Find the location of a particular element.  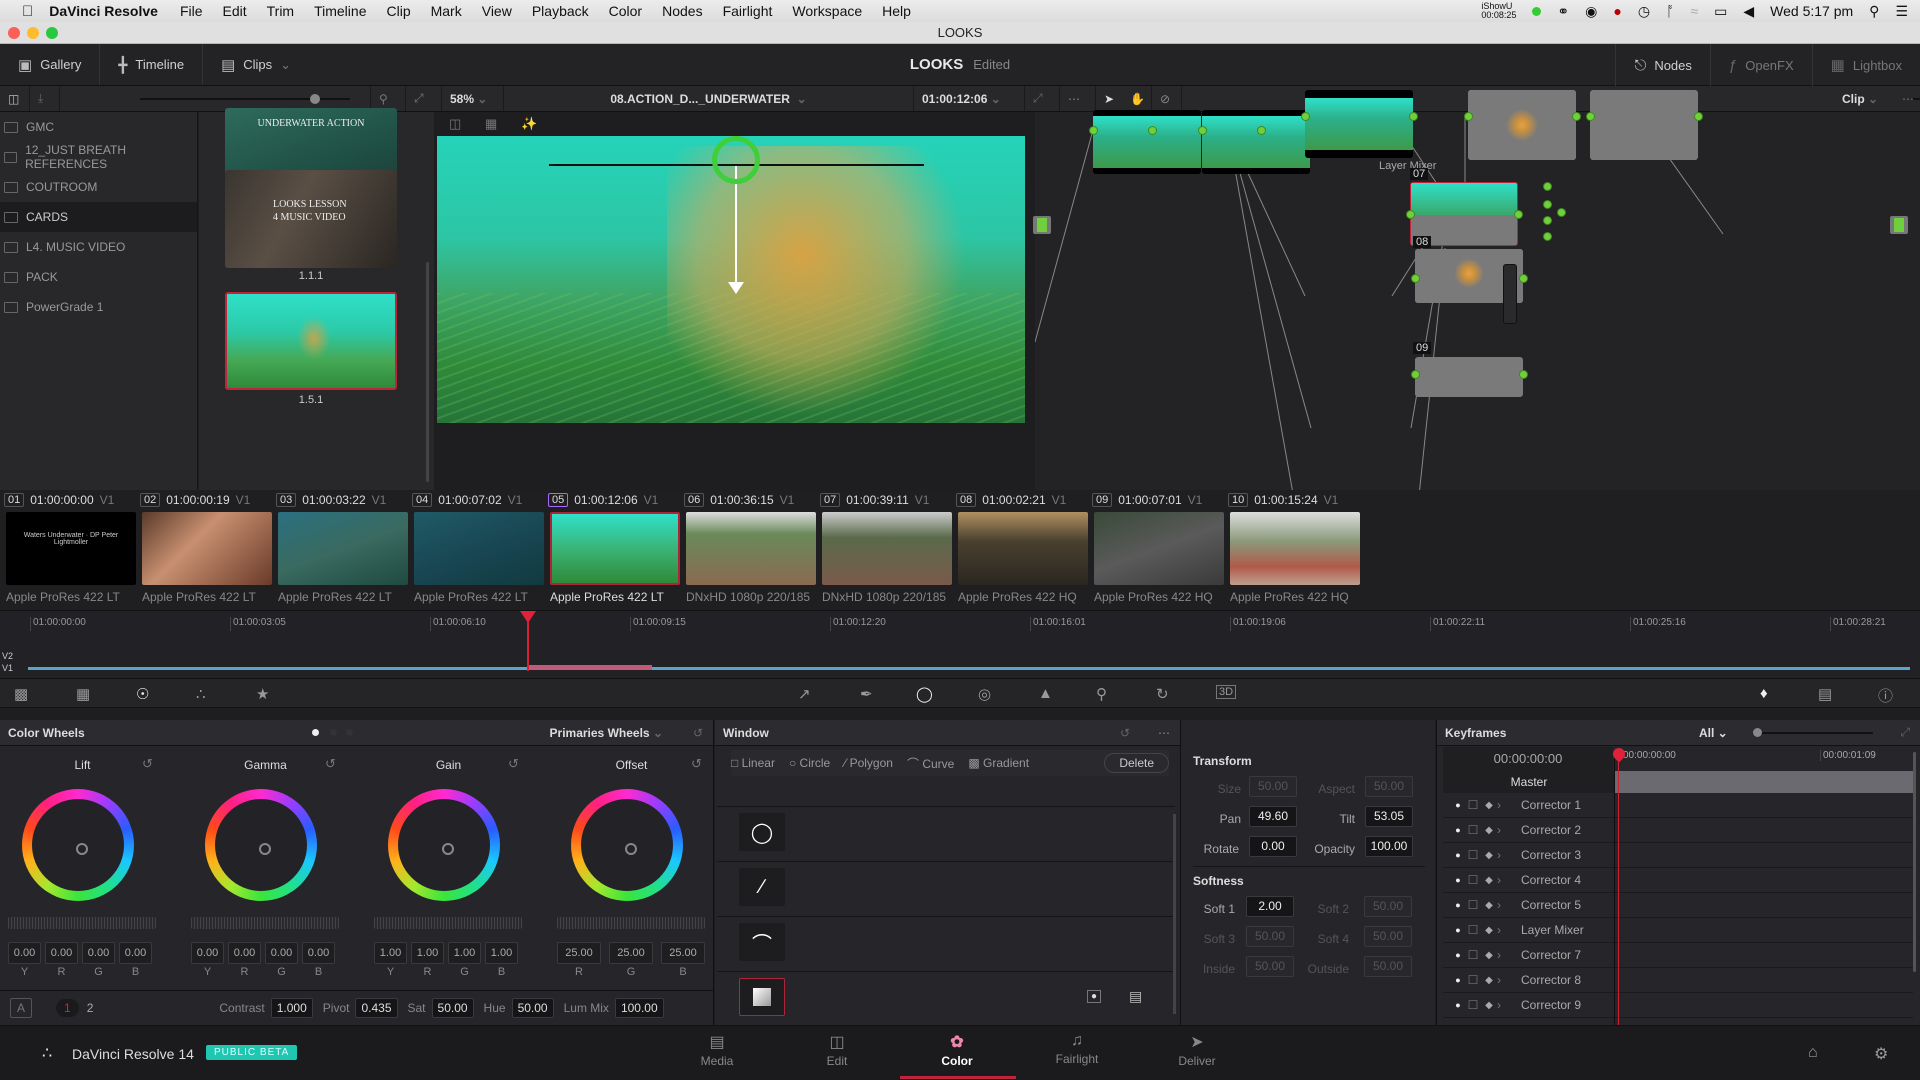

creative-cloud-icon: ⚭ is located at coordinates (1563, 11).